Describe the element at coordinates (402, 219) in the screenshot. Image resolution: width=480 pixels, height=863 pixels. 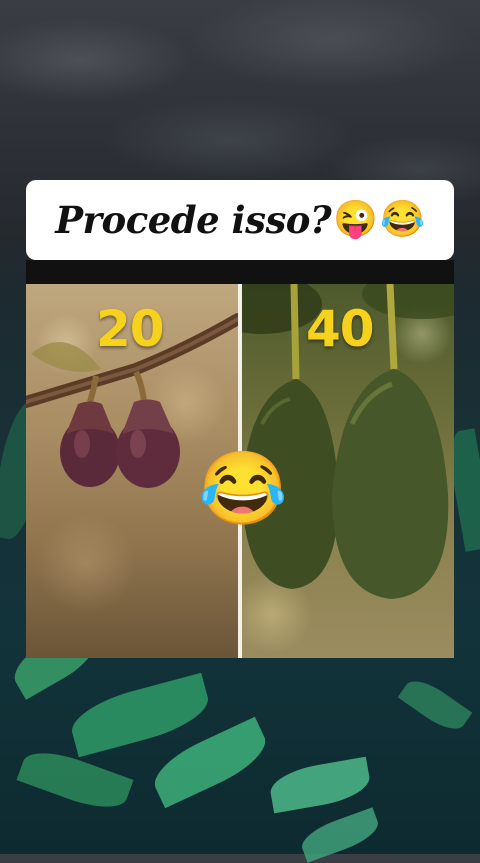
I see `tears-of-joy-emoji-icon: 😂` at that location.